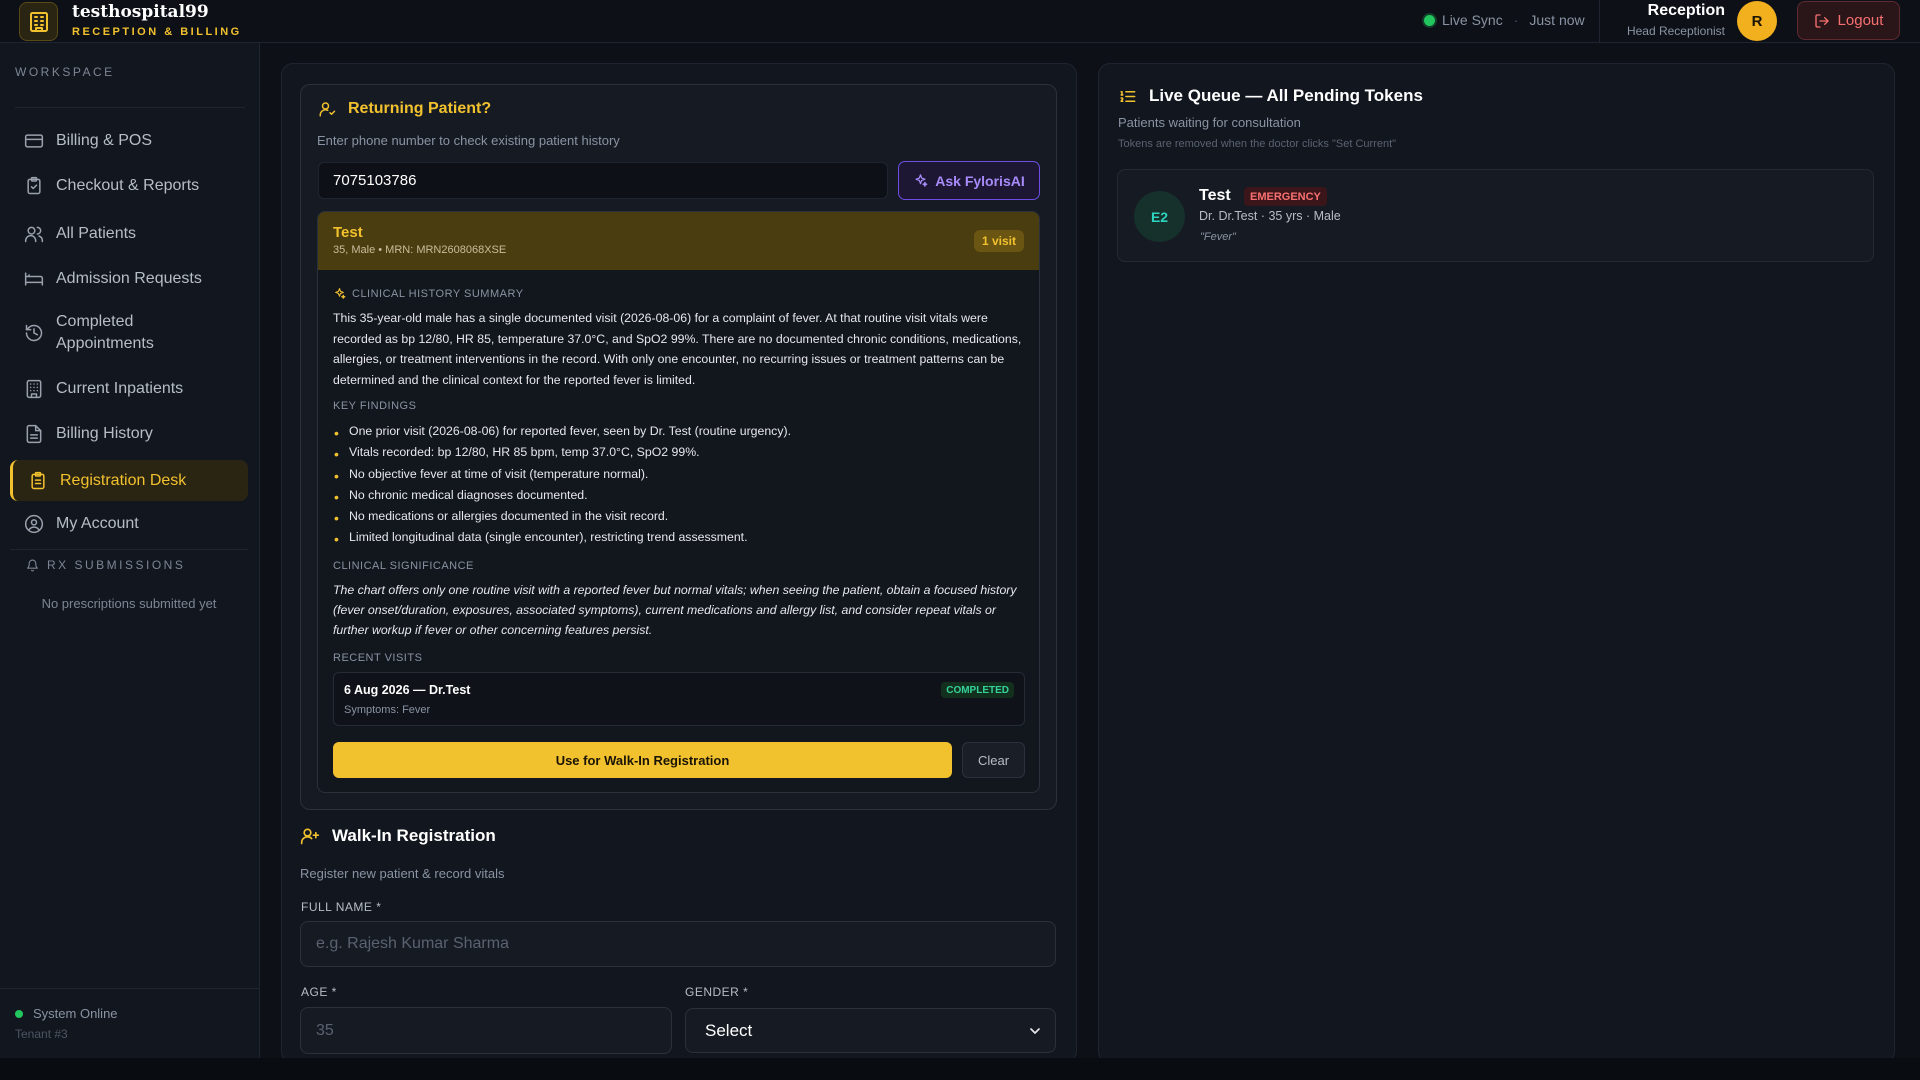 Image resolution: width=1920 pixels, height=1080 pixels. I want to click on users-icon, so click(34, 234).